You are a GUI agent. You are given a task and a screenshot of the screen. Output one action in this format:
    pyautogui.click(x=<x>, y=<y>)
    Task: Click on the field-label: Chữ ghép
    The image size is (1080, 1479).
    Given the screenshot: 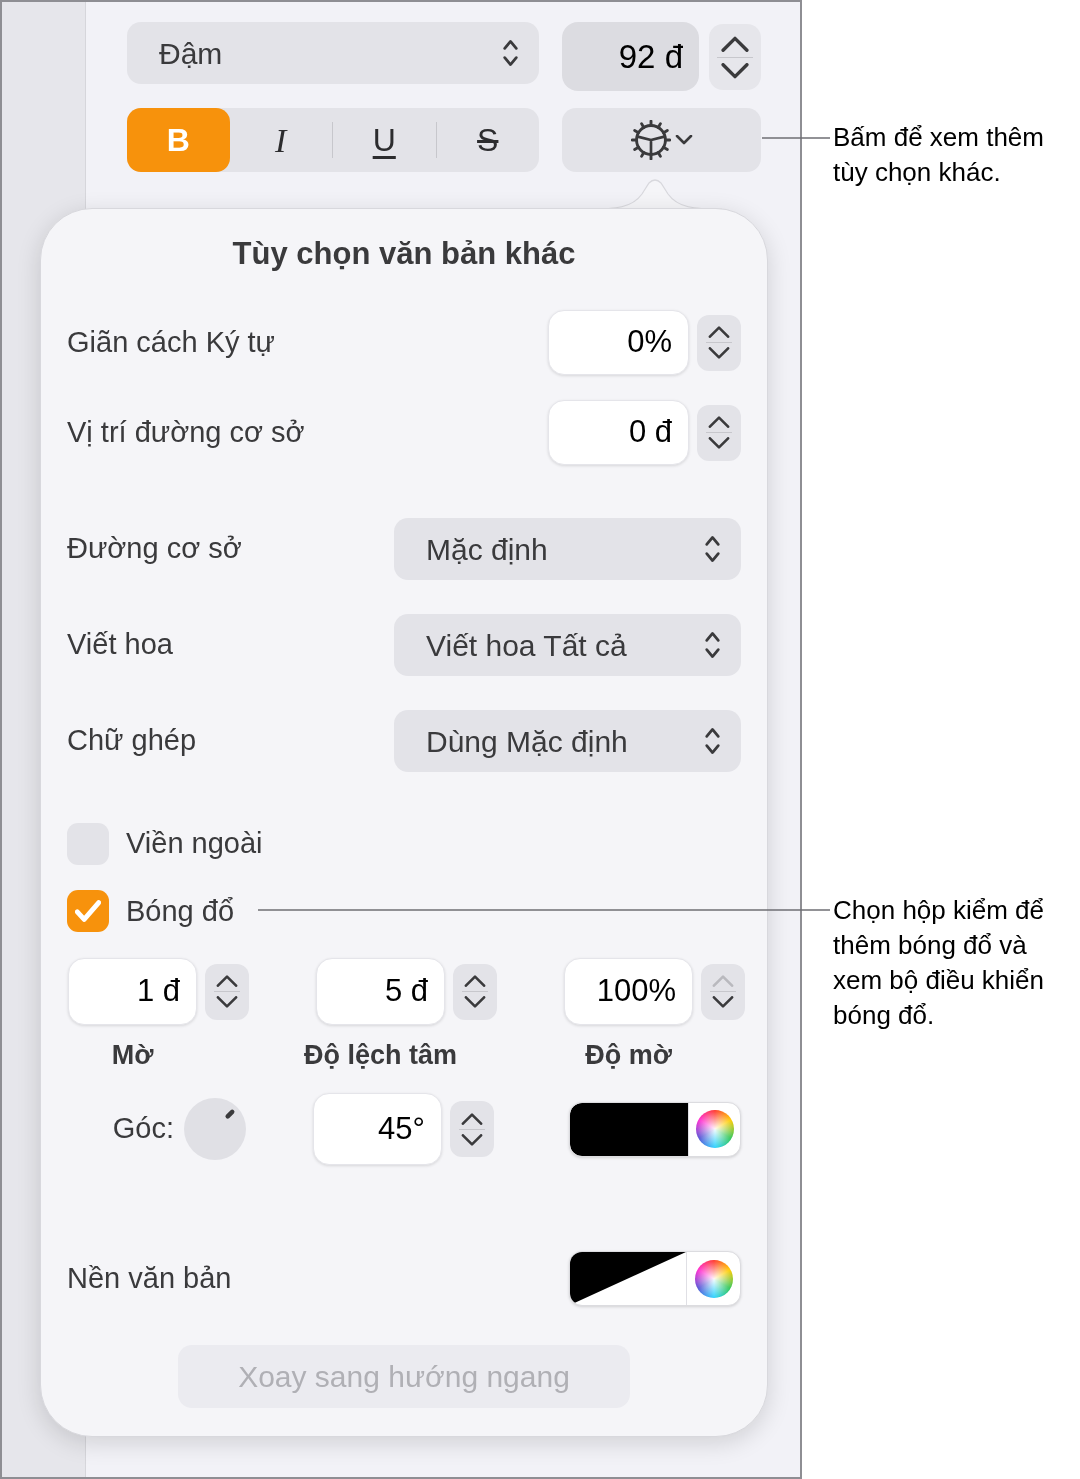 What is the action you would take?
    pyautogui.click(x=132, y=741)
    